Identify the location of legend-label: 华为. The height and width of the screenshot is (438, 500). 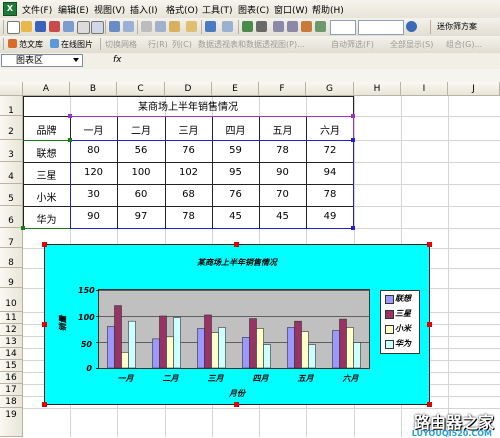
(403, 343).